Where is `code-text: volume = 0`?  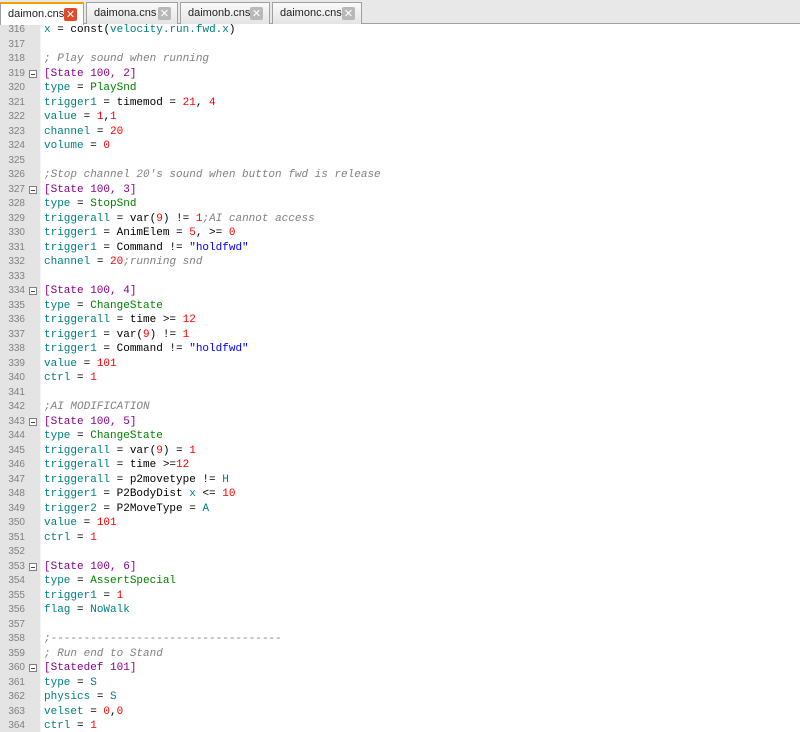
code-text: volume = 0 is located at coordinates (77, 146).